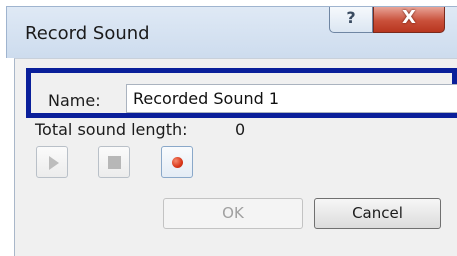 This screenshot has width=457, height=256. I want to click on stop-button, so click(114, 162).